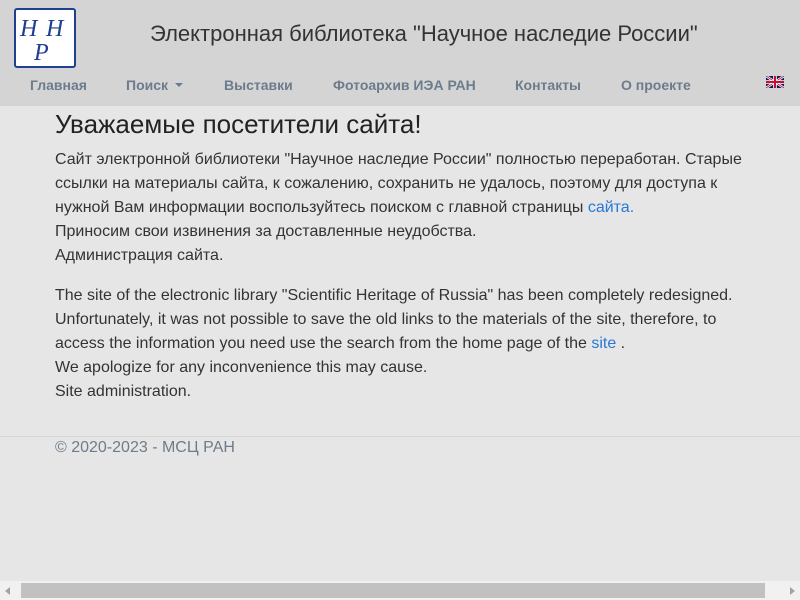 Image resolution: width=800 pixels, height=600 pixels. What do you see at coordinates (139, 255) in the screenshot?
I see `notice-ru-line-5: Администрация сайта.` at bounding box center [139, 255].